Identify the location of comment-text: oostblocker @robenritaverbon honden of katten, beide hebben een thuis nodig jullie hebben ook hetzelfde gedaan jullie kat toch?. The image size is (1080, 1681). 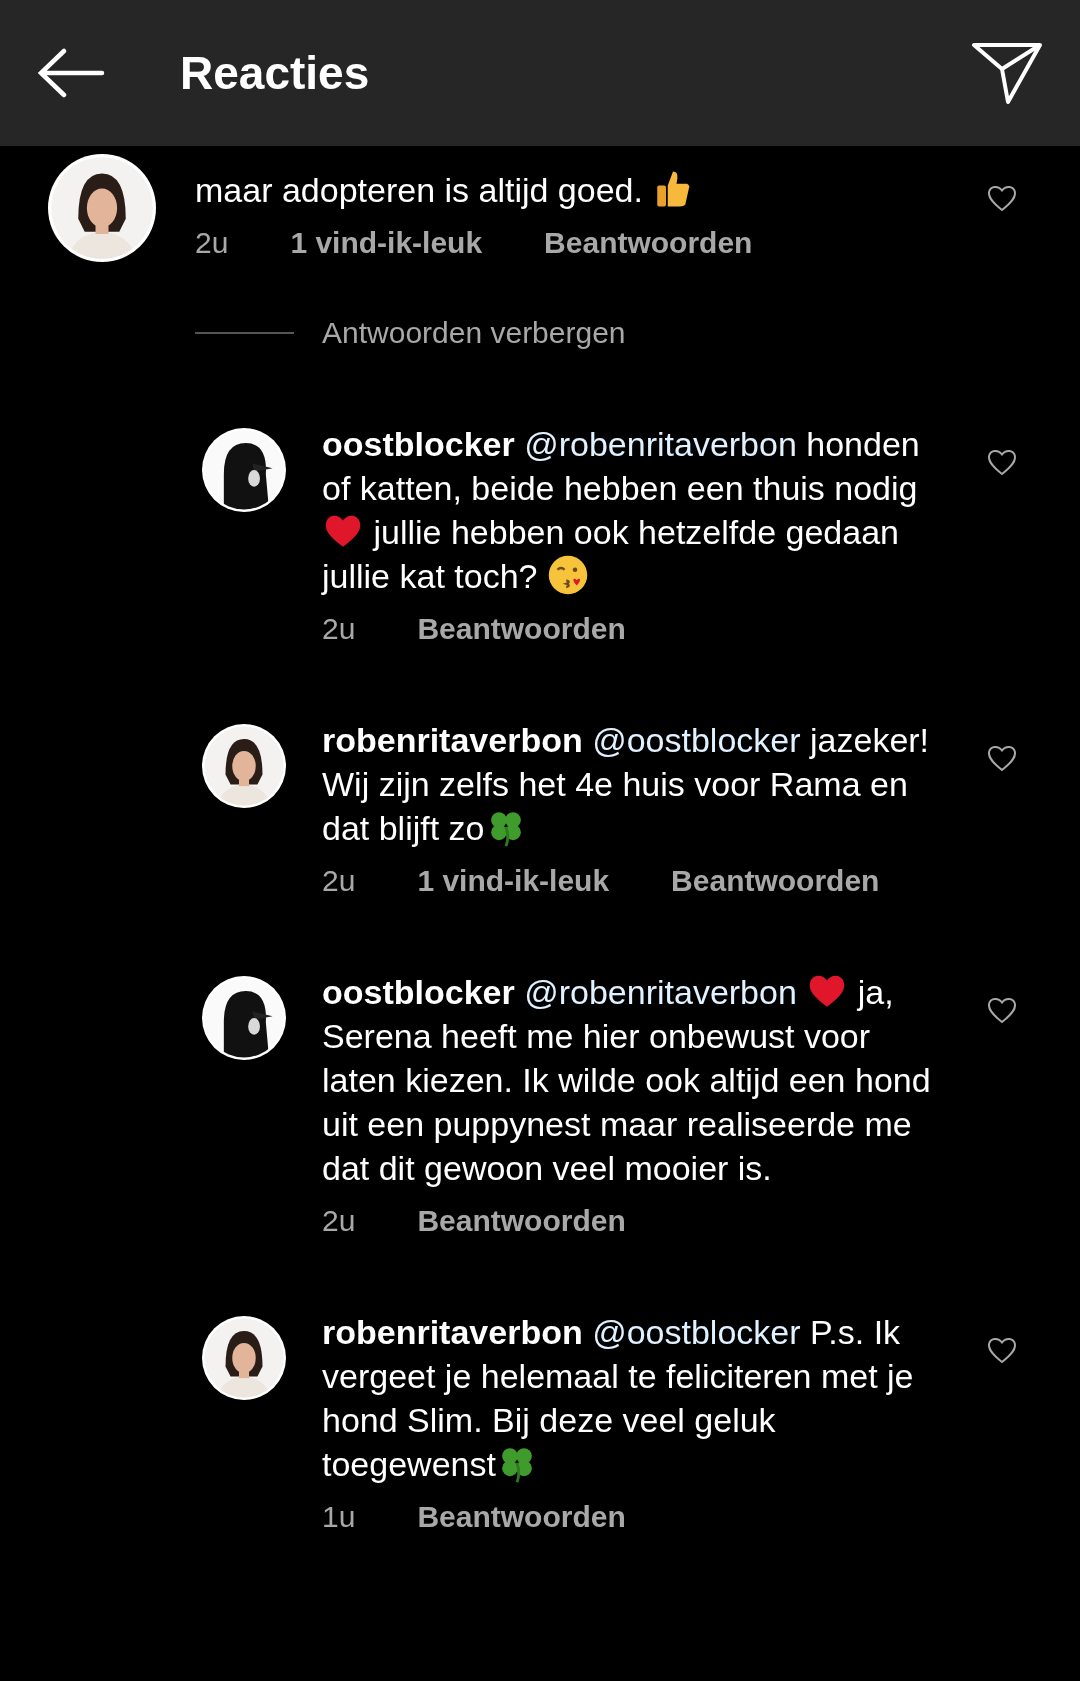
(621, 511).